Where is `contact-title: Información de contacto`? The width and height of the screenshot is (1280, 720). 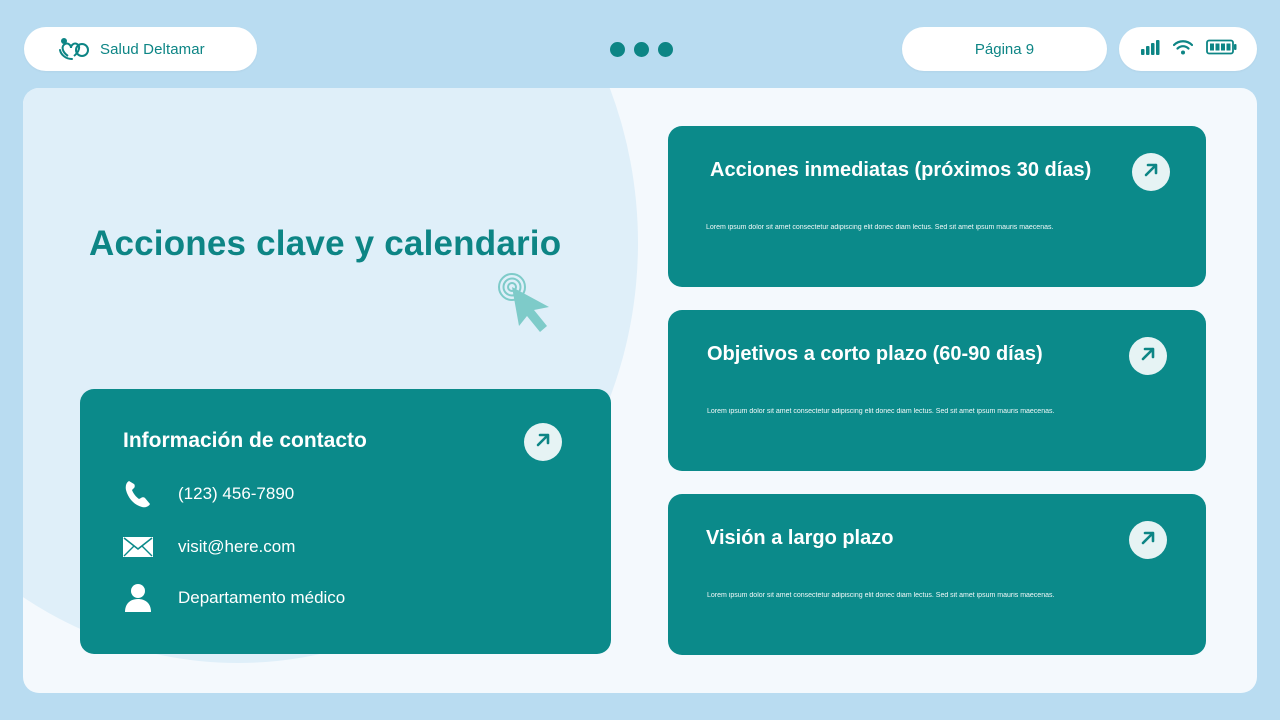 contact-title: Información de contacto is located at coordinates (245, 440).